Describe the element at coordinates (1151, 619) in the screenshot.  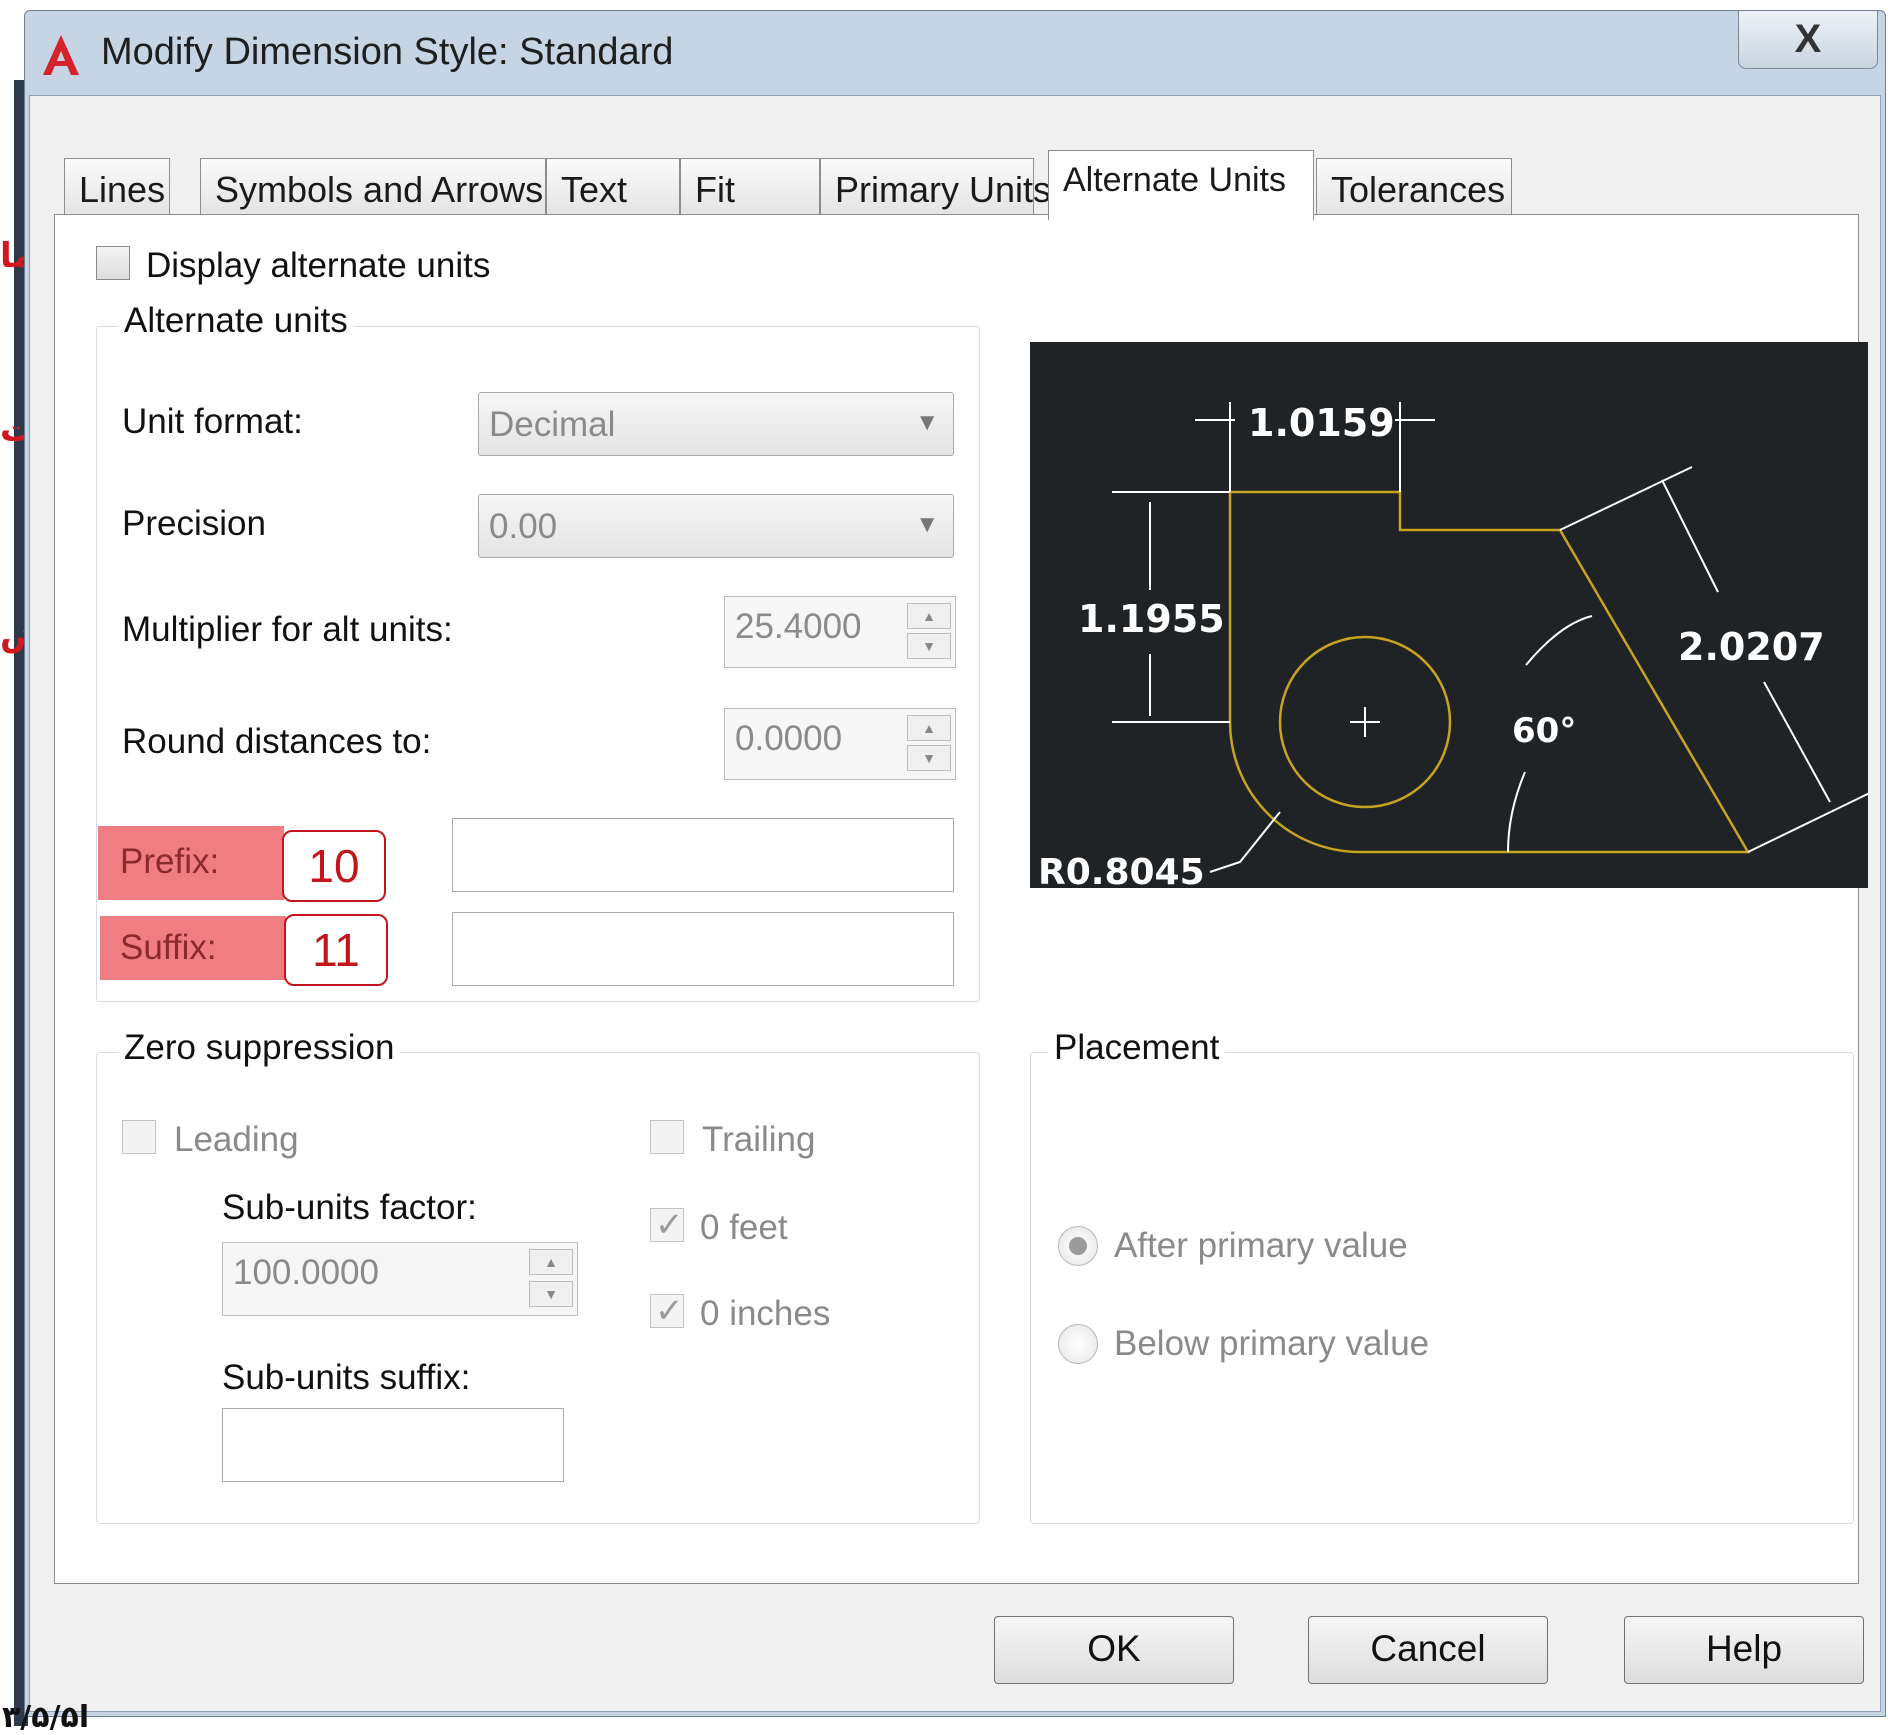
I see `preview-dim-left: 1.1955` at that location.